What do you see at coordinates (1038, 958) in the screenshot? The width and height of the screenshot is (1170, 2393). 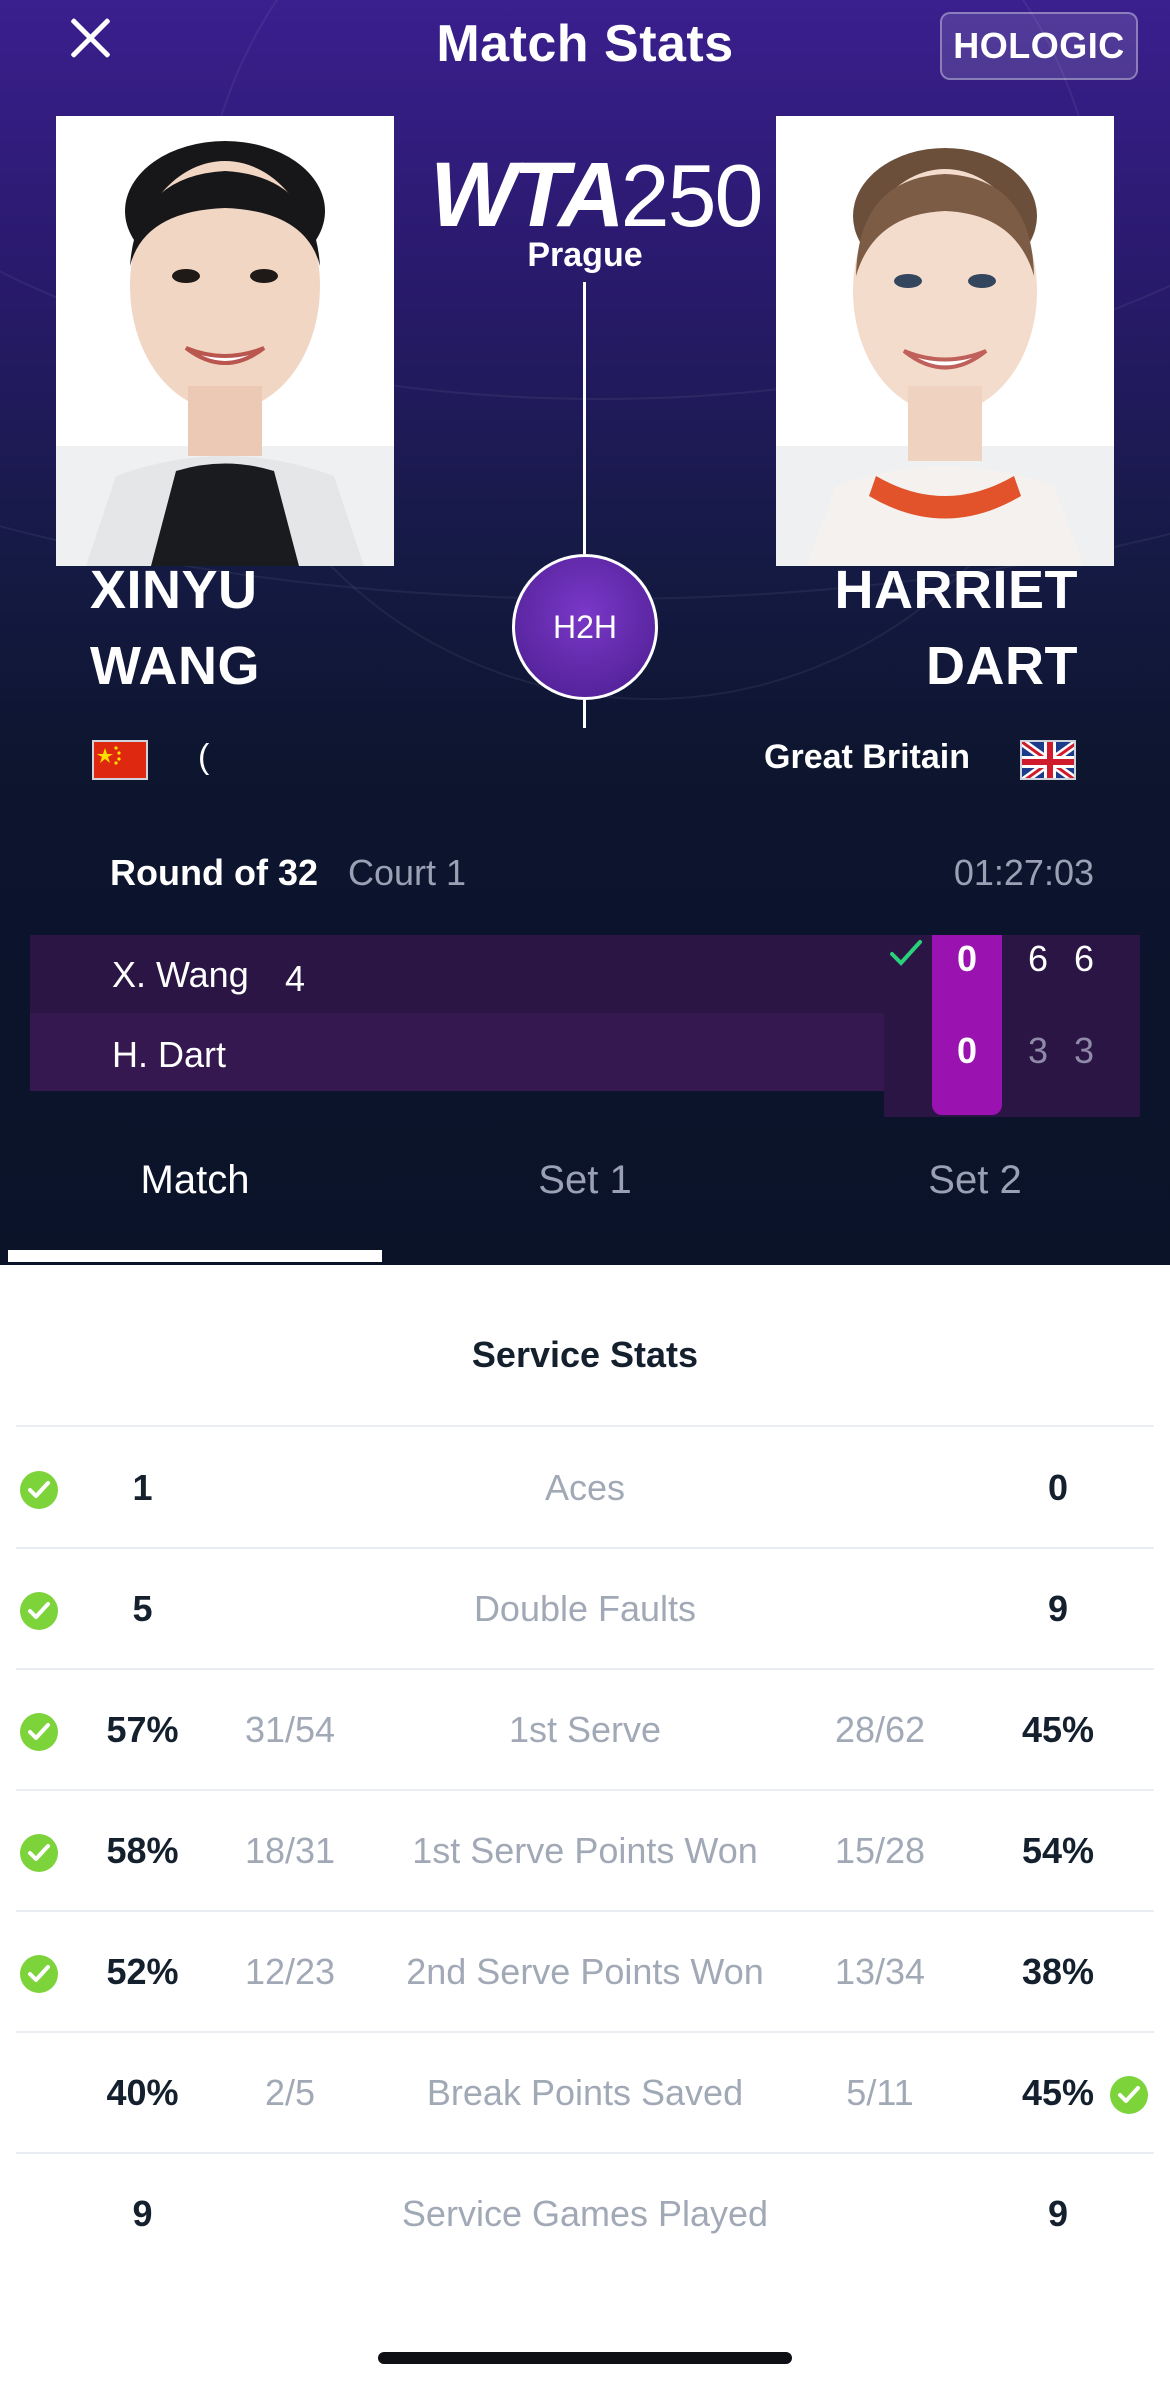 I see `score-set1: 6` at bounding box center [1038, 958].